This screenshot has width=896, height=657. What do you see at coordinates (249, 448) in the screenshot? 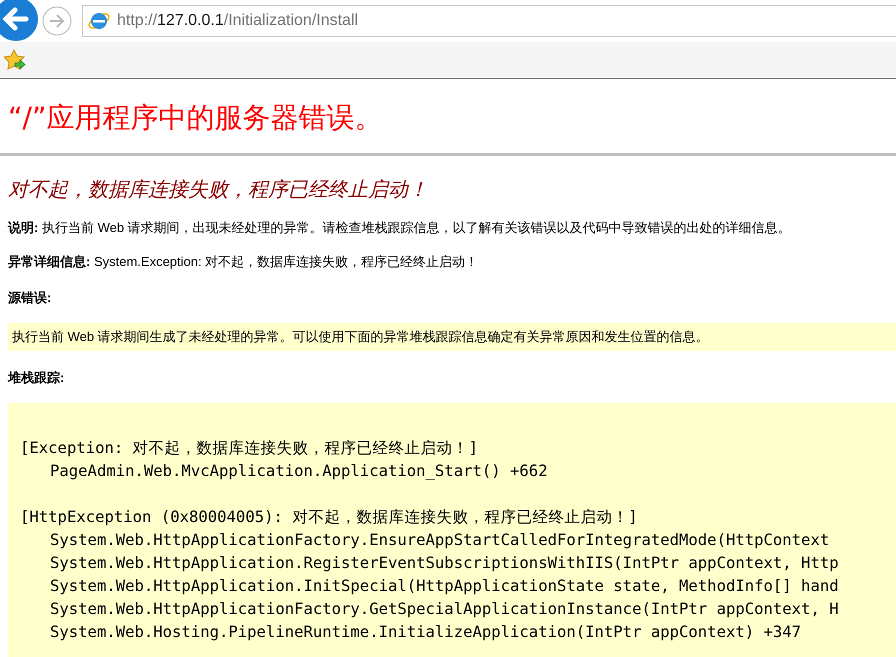
I see `exception-header: [Exception: 对不起，数据库连接失败，程序已经终止启动！]` at bounding box center [249, 448].